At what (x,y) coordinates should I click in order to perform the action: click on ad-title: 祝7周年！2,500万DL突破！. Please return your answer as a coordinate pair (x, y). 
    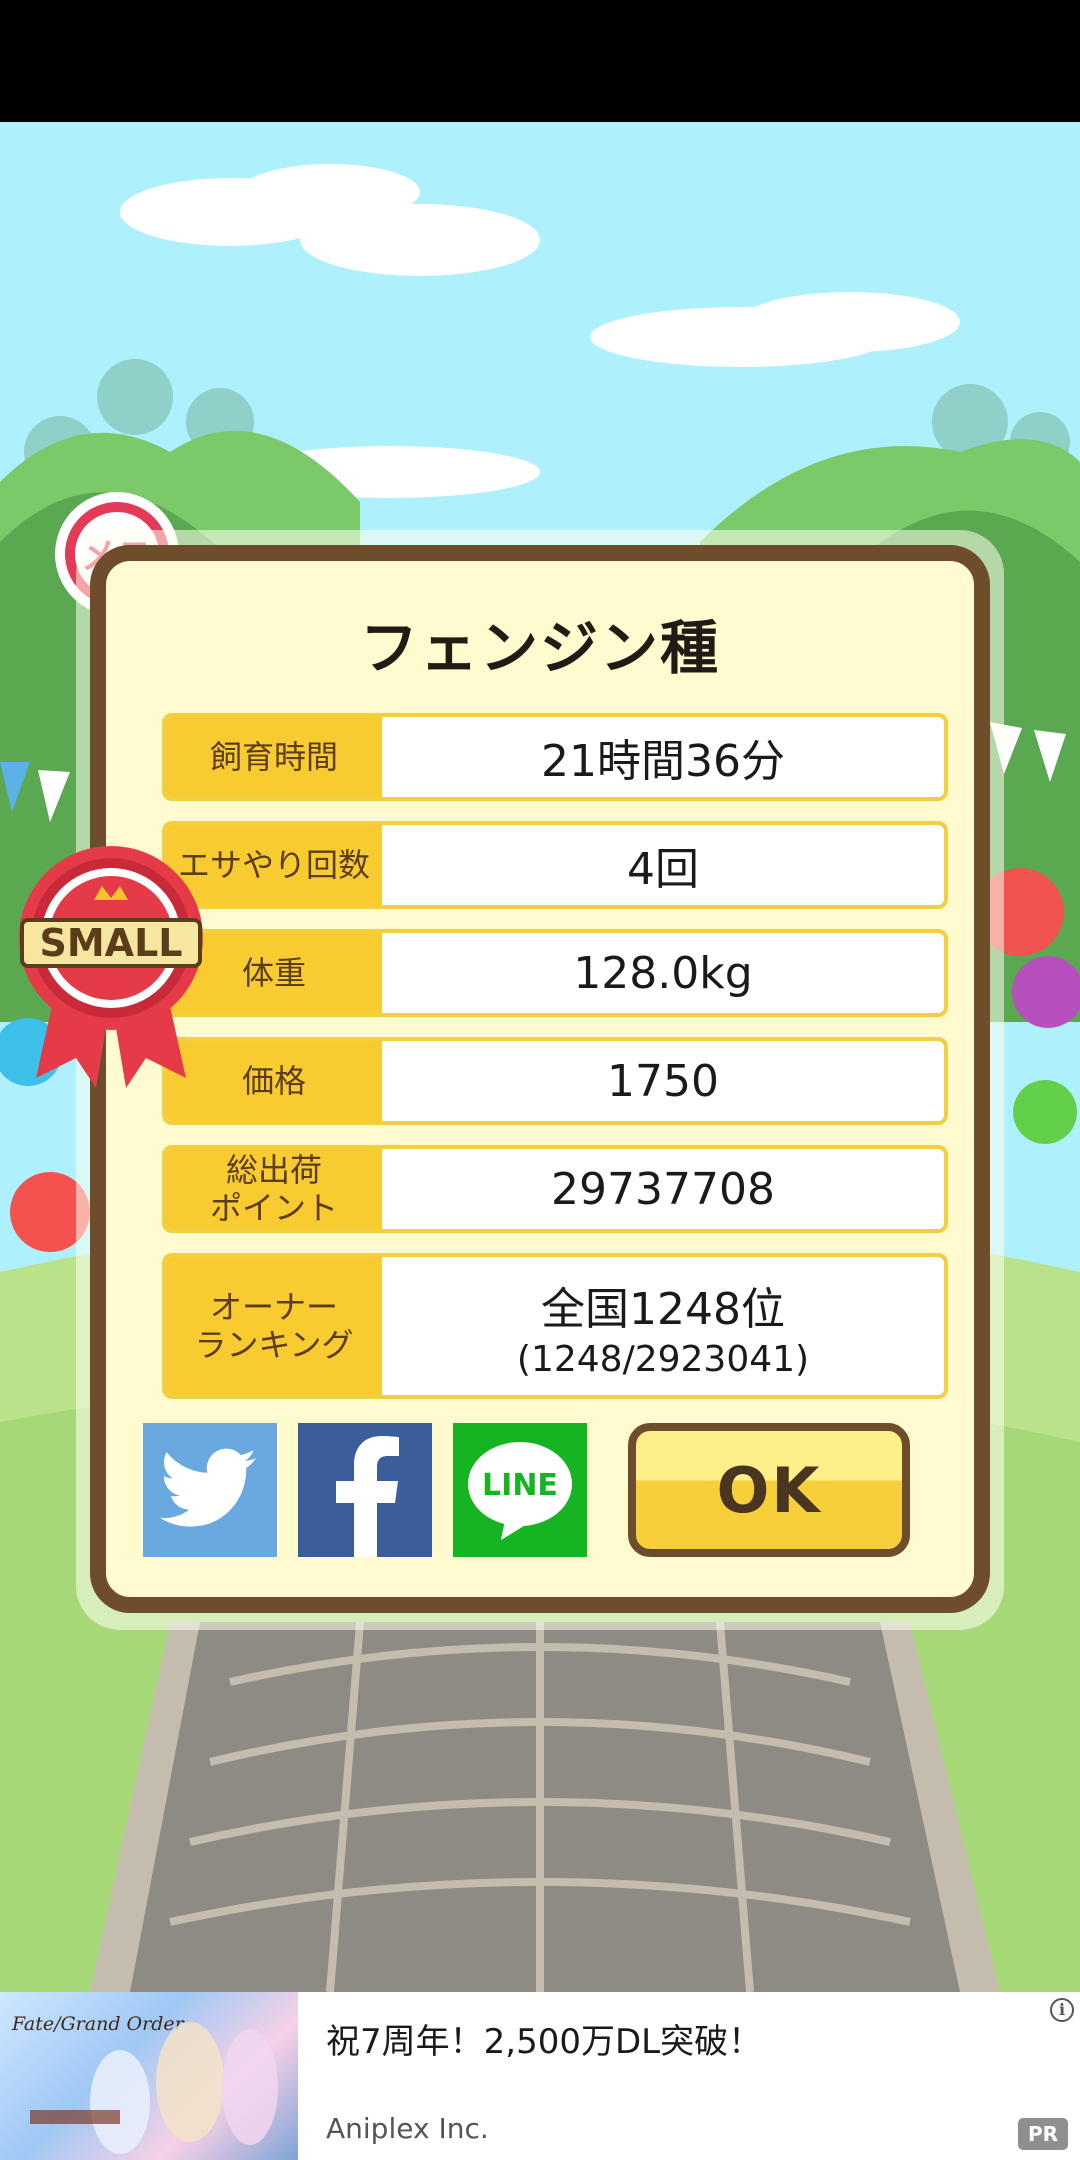
    Looking at the image, I should click on (544, 2038).